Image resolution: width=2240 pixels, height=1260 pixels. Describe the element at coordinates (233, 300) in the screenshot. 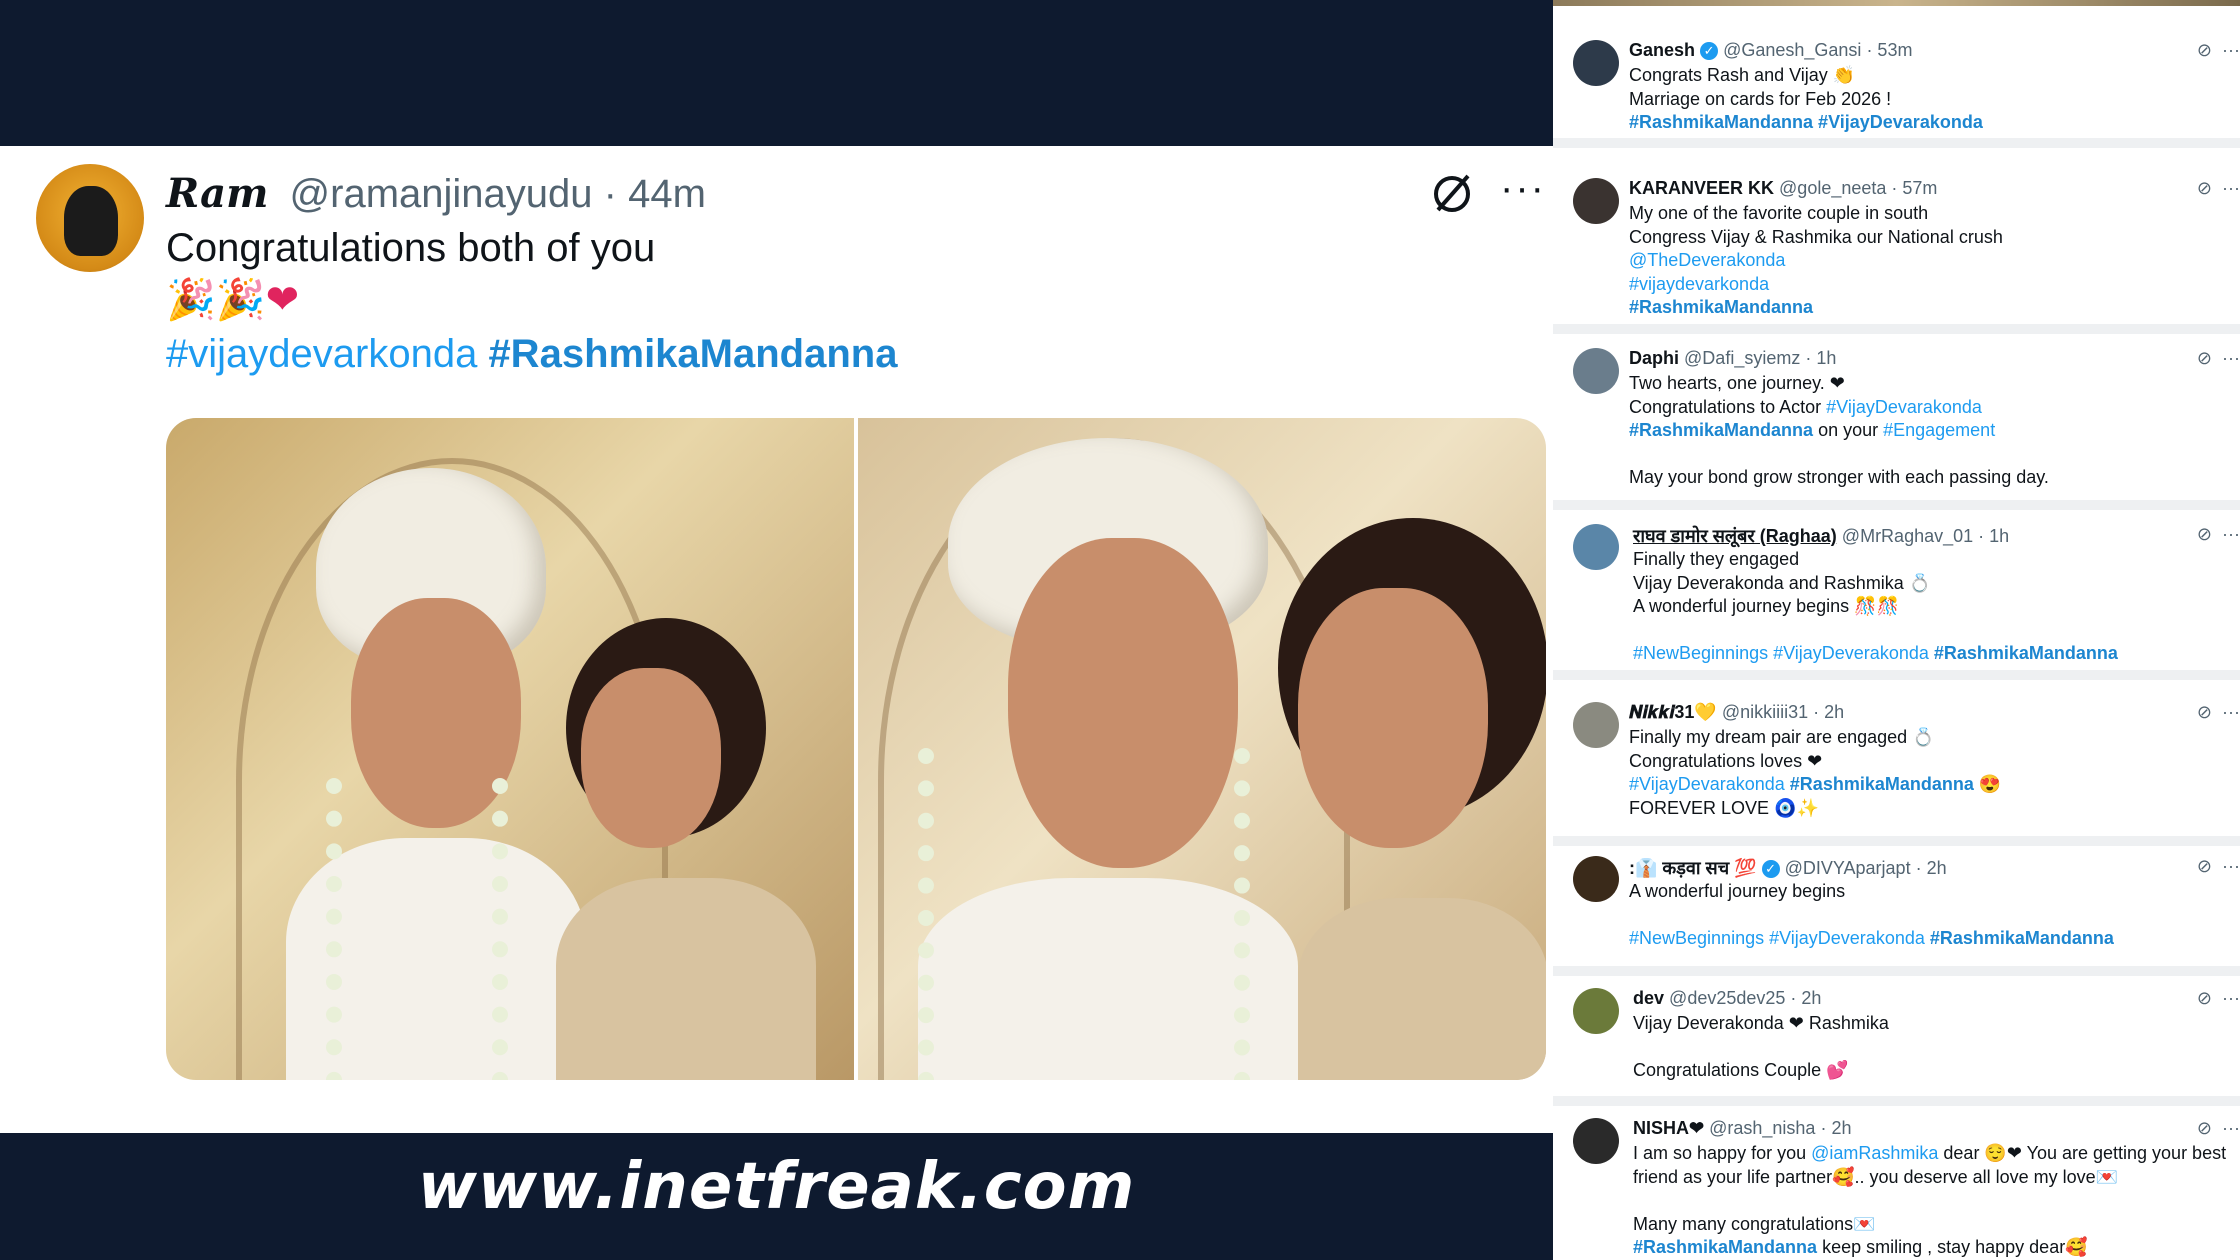

I see `tweet-emojis: 🎉🎉❤` at that location.